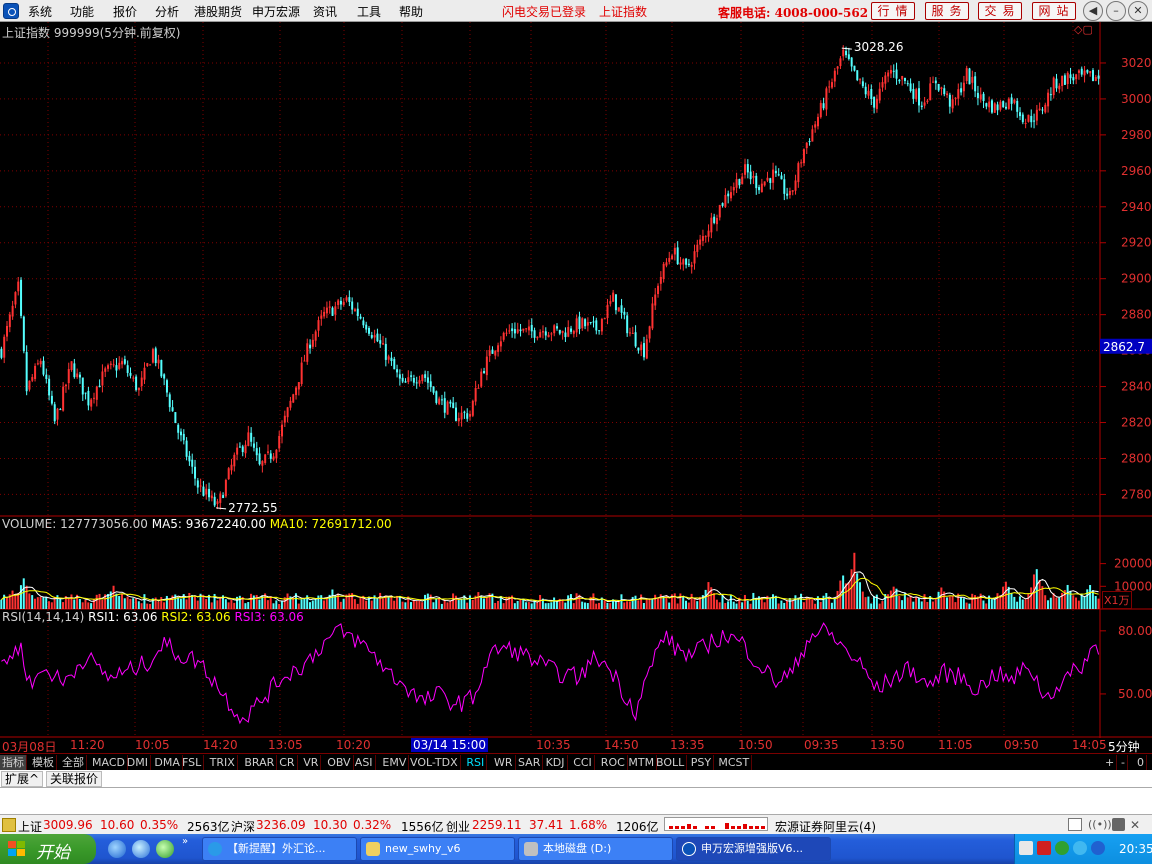 Image resolution: width=1152 pixels, height=864 pixels. Describe the element at coordinates (1118, 824) in the screenshot. I see `lock-icon` at that location.